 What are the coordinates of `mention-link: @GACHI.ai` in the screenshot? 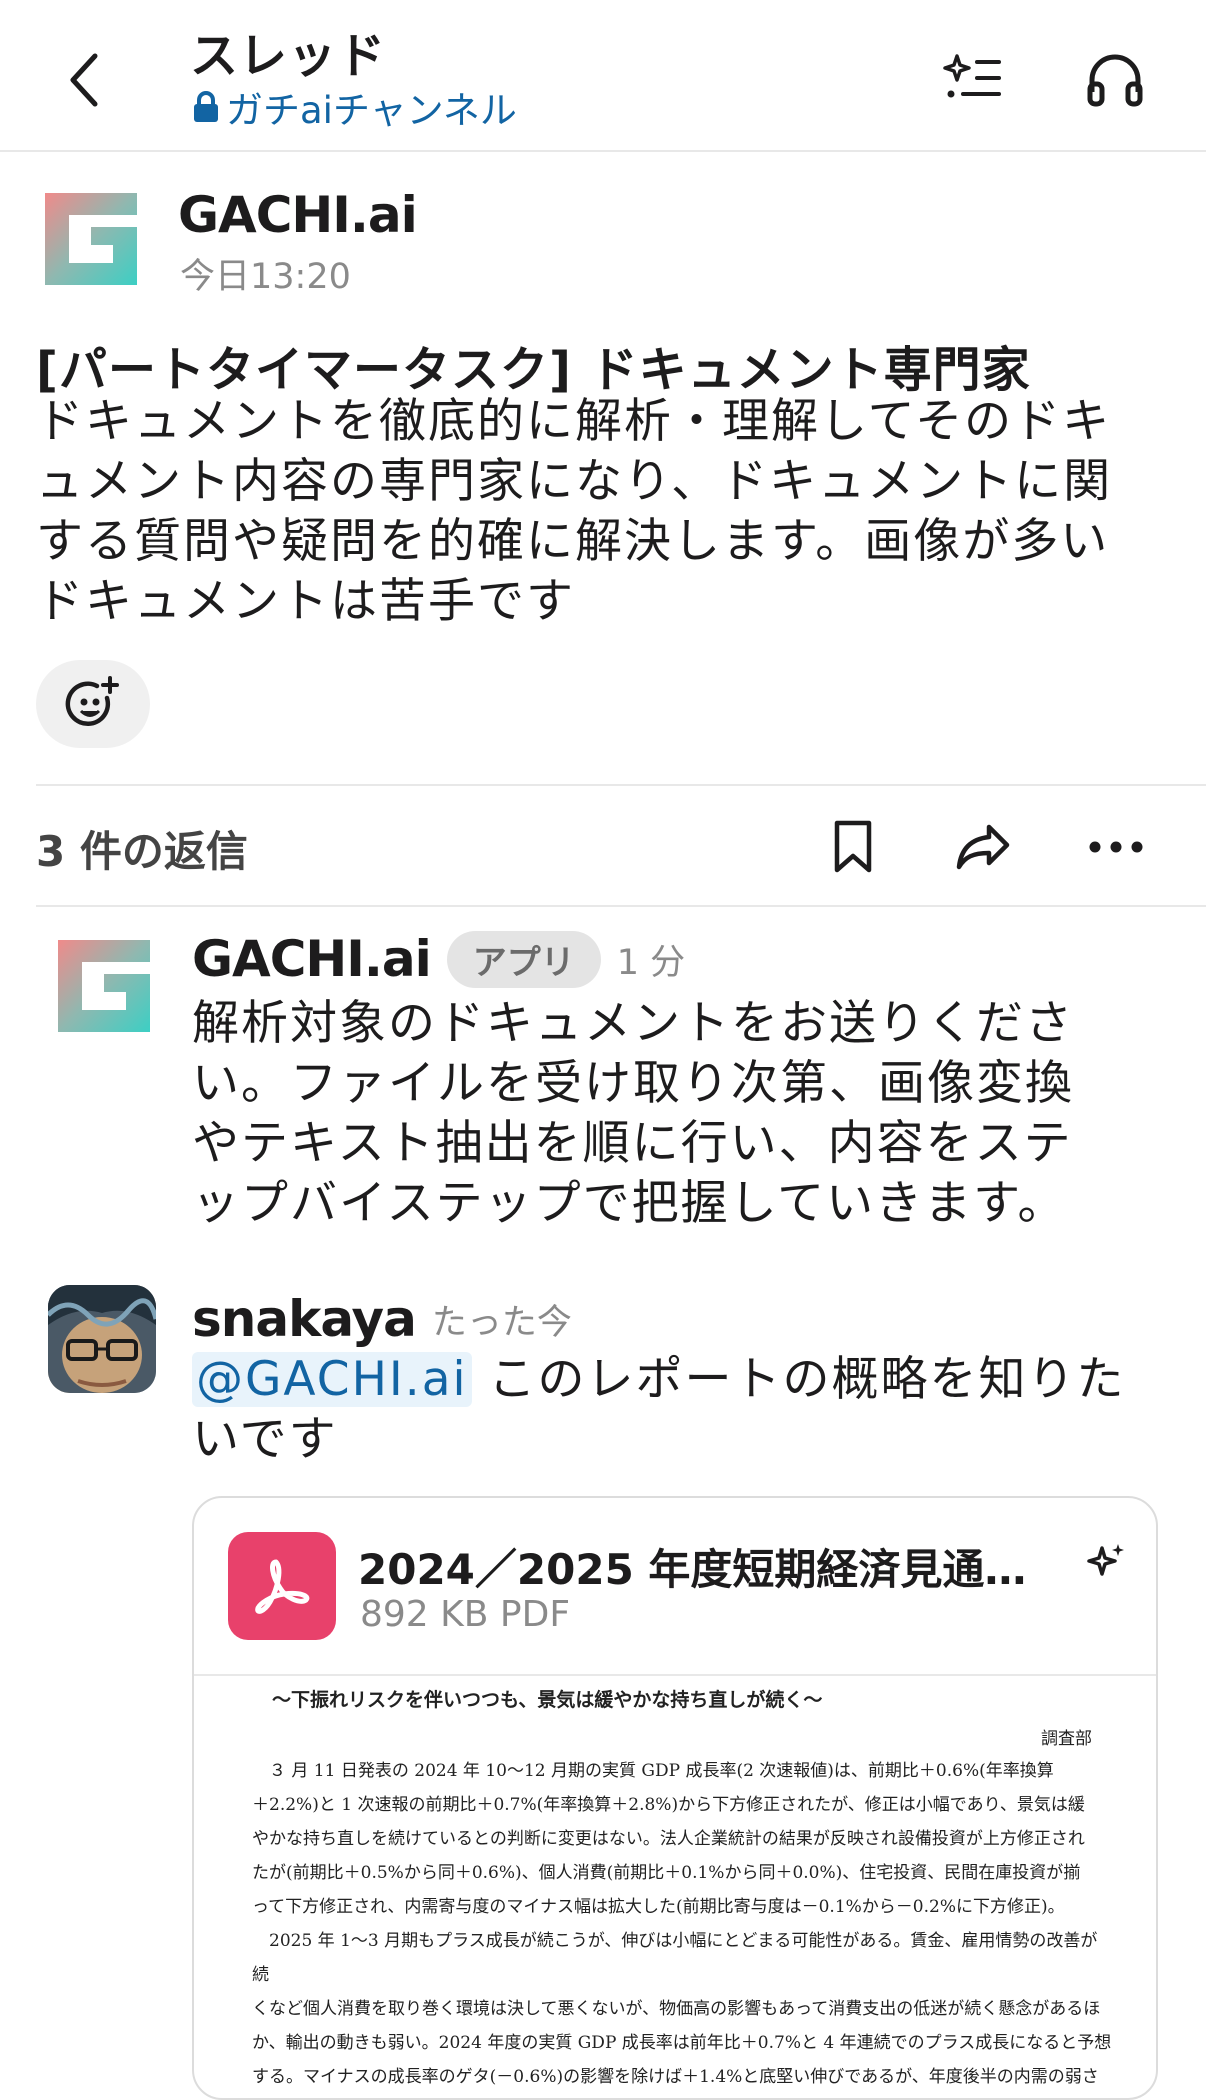 It's located at (332, 1379).